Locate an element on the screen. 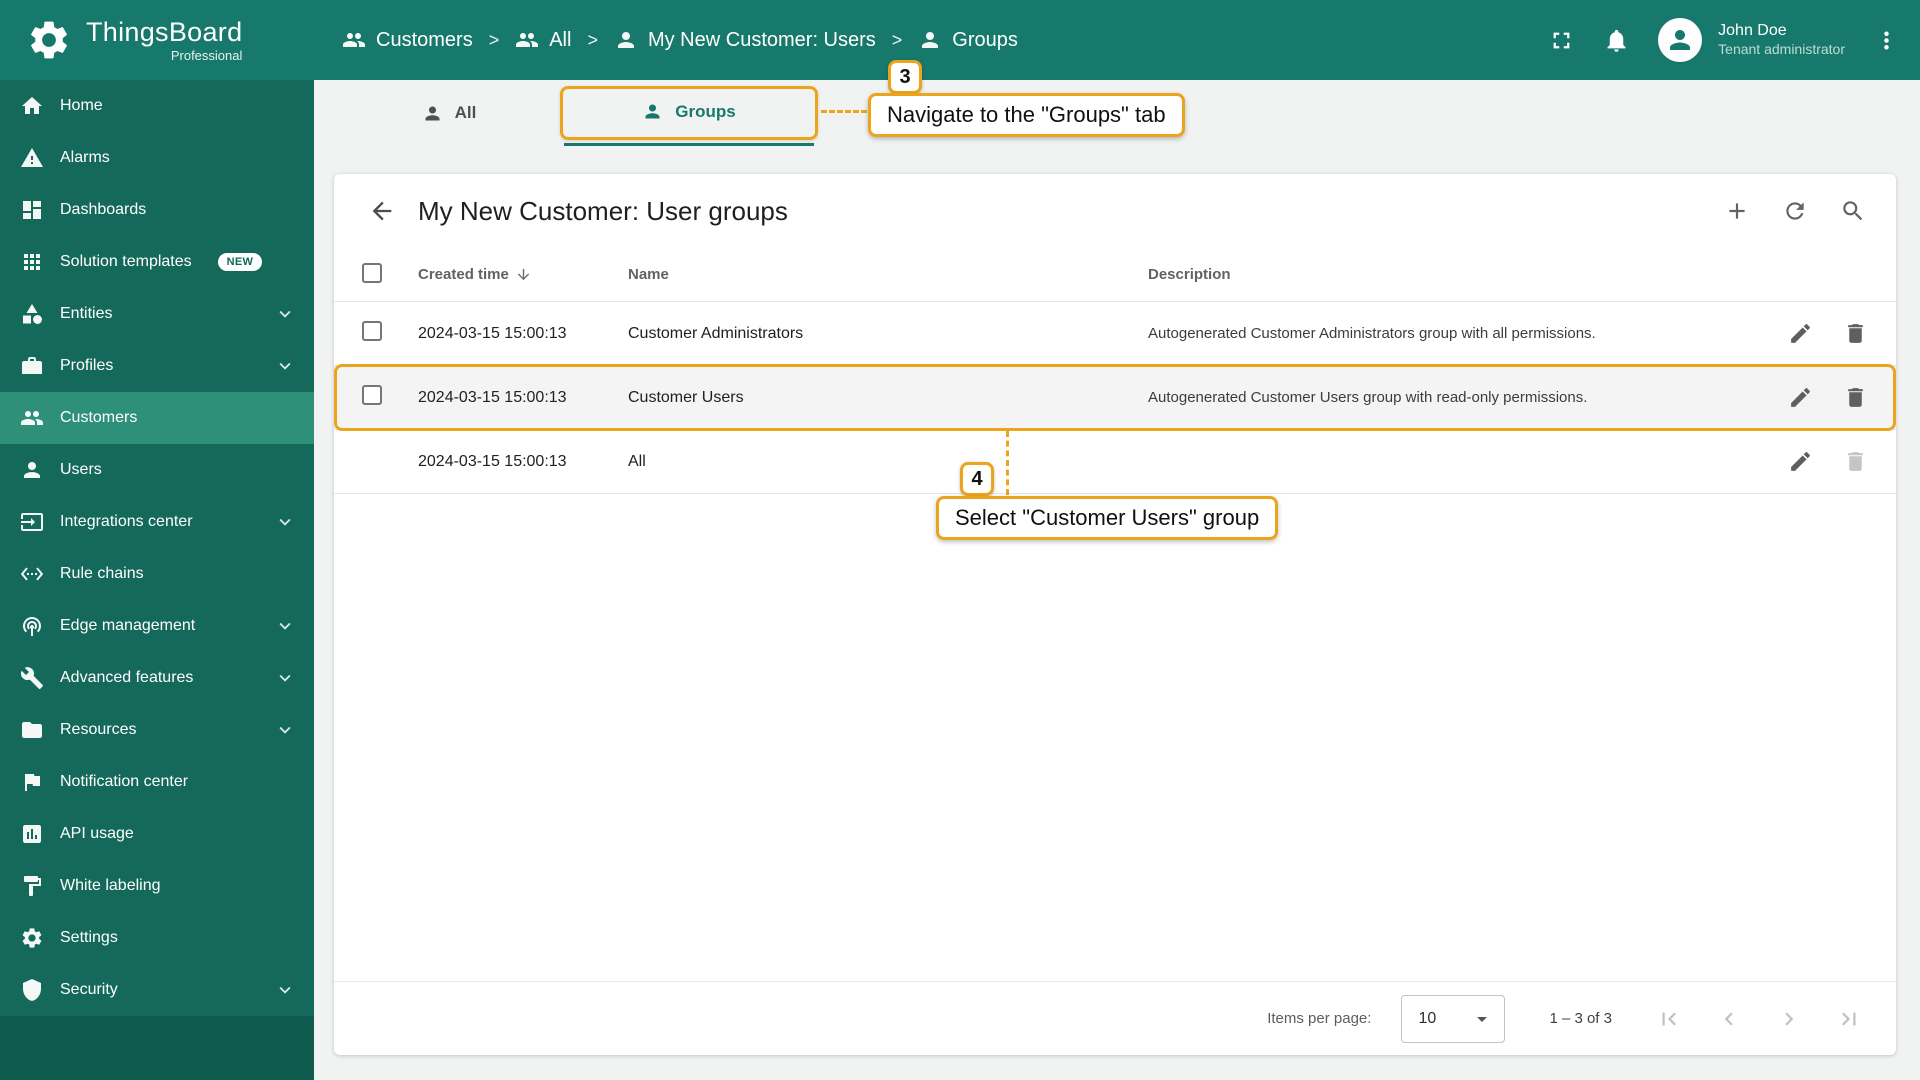 The width and height of the screenshot is (1920, 1080). apps-icon is located at coordinates (32, 262).